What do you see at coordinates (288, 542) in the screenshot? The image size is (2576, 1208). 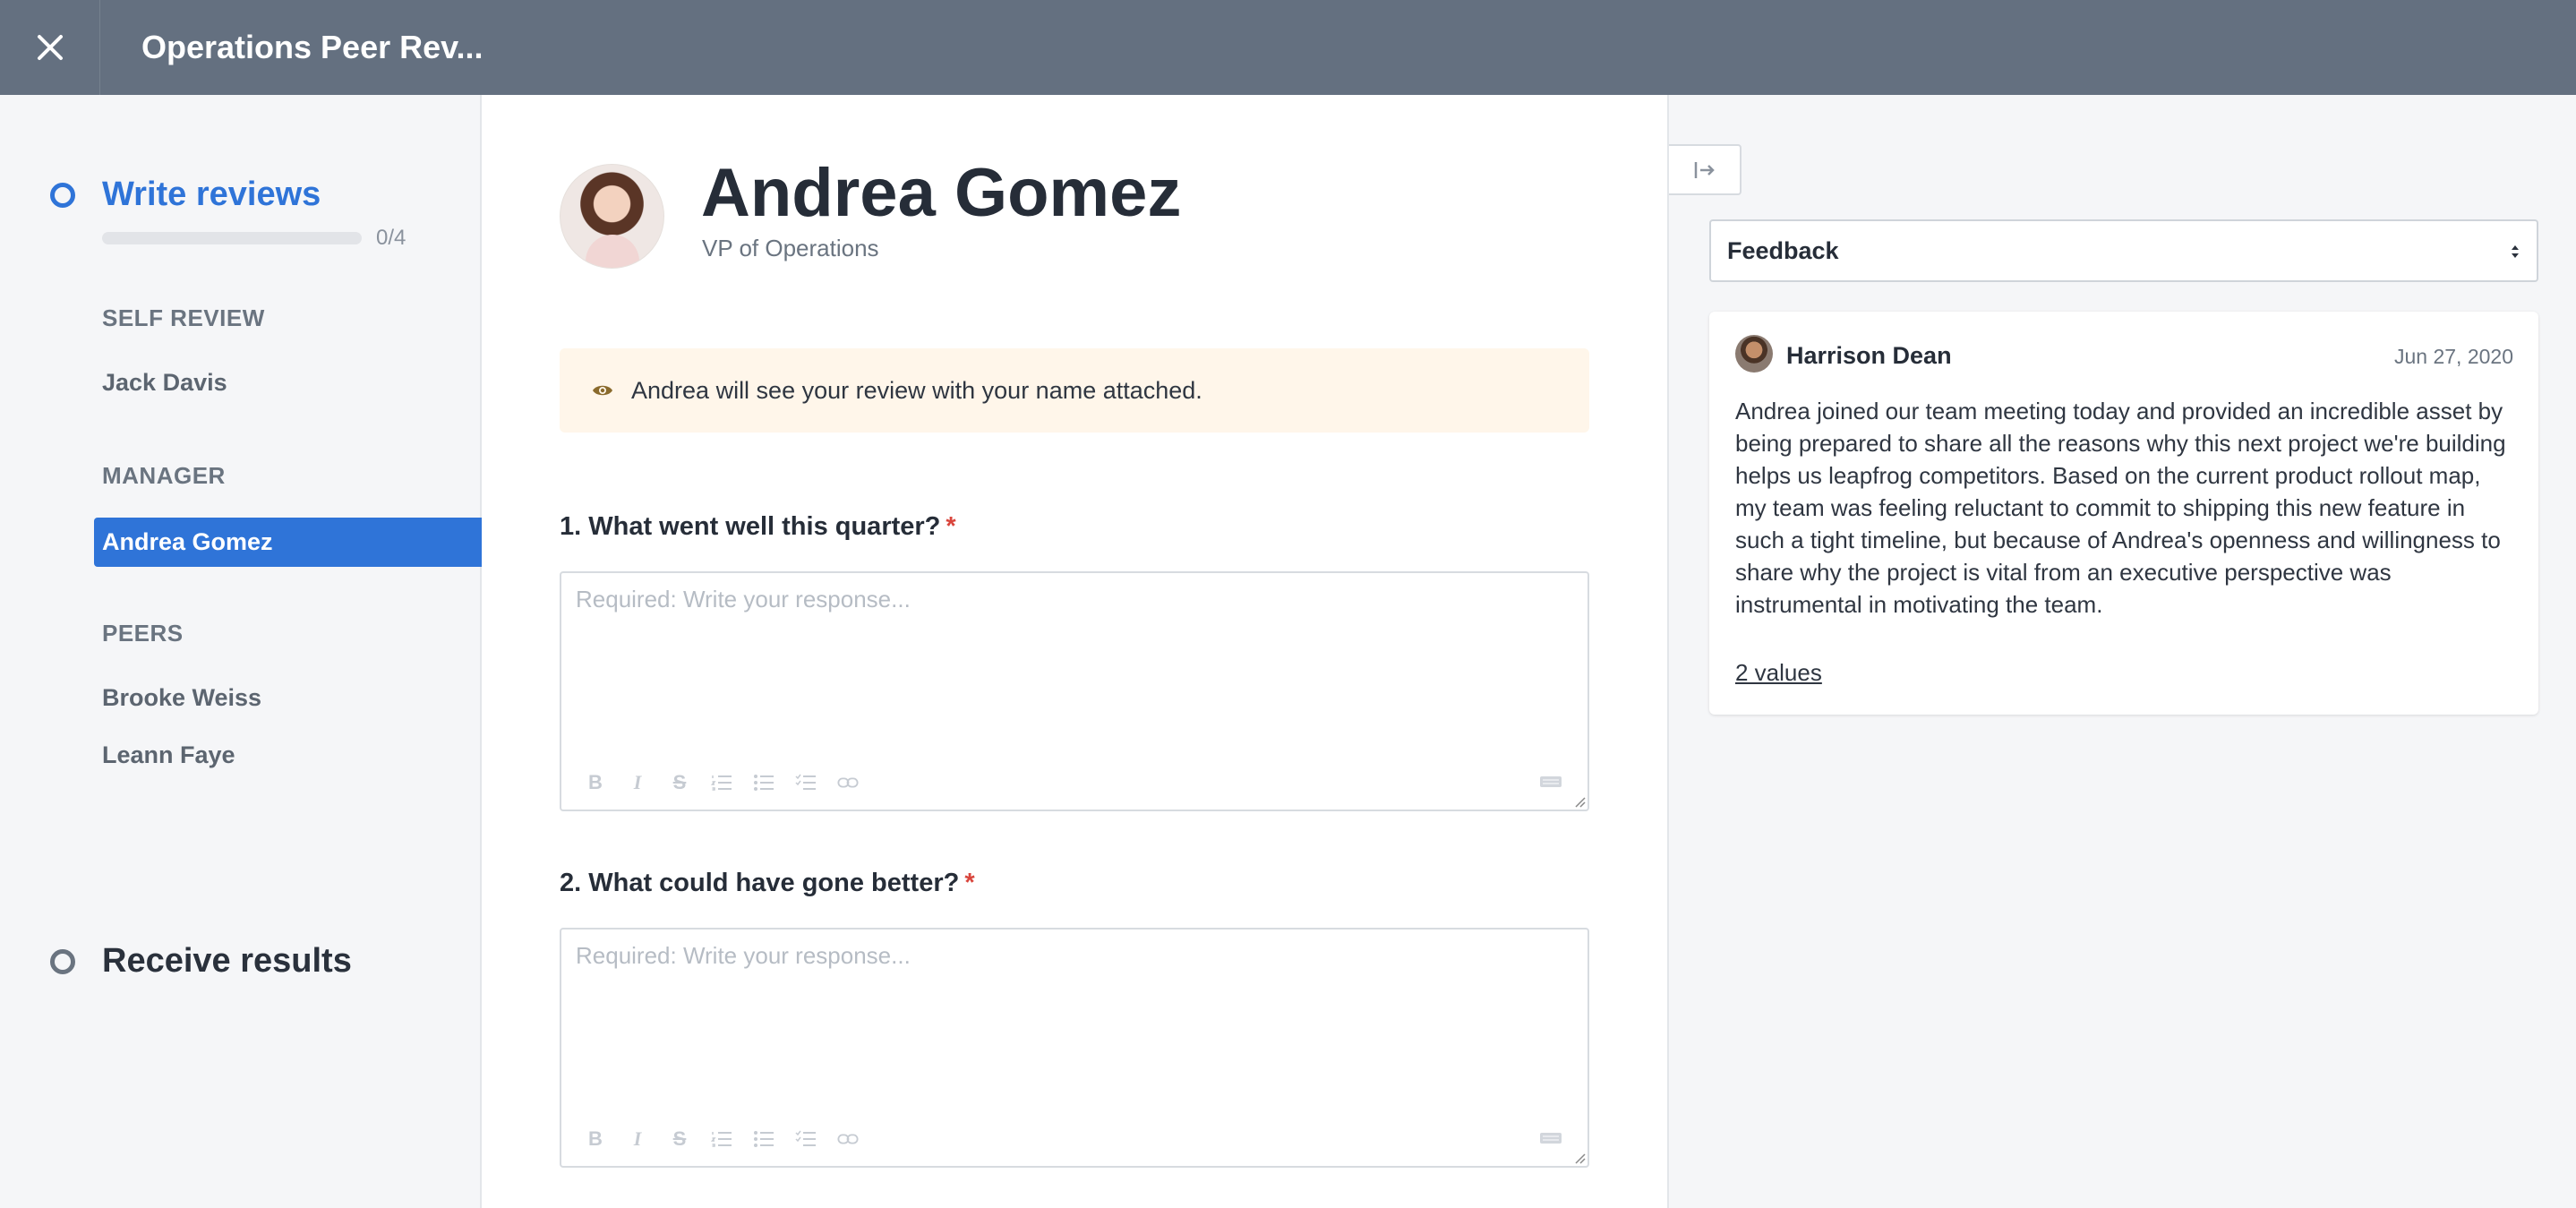 I see `sidebar-item-andrea-gomez: Andrea Gomez` at bounding box center [288, 542].